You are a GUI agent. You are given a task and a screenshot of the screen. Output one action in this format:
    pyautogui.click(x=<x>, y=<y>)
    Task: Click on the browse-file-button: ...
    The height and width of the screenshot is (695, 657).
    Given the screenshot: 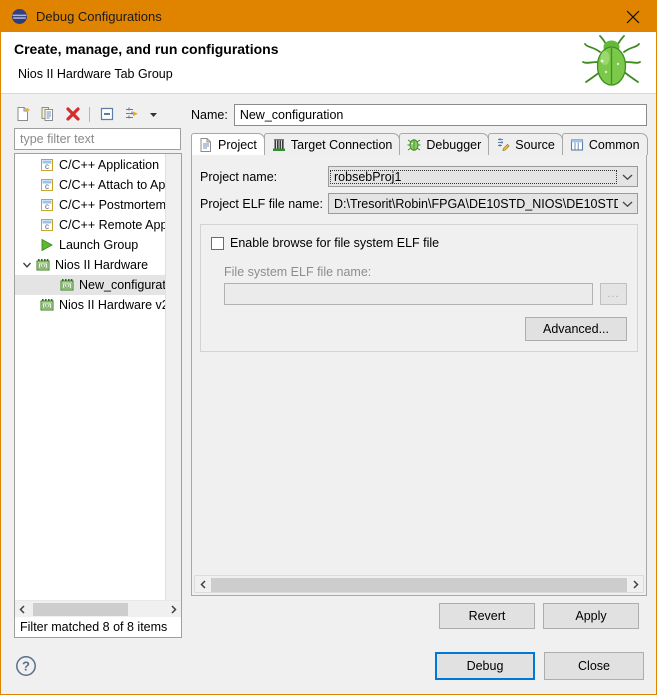 What is the action you would take?
    pyautogui.click(x=613, y=294)
    